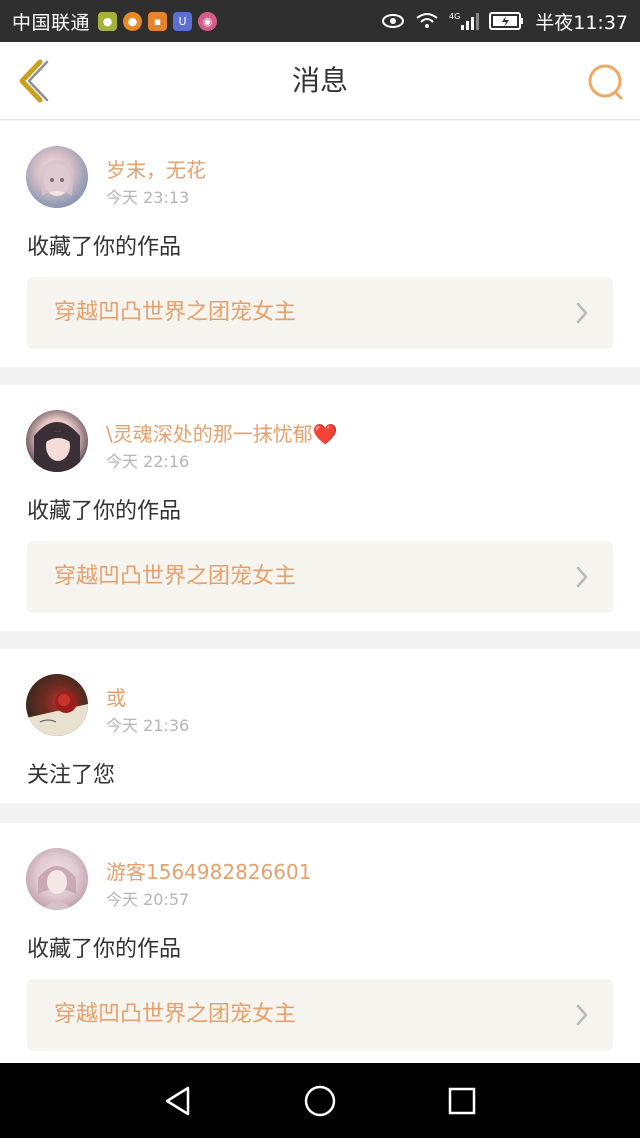  What do you see at coordinates (454, 16) in the screenshot?
I see `network-type-label: 4G` at bounding box center [454, 16].